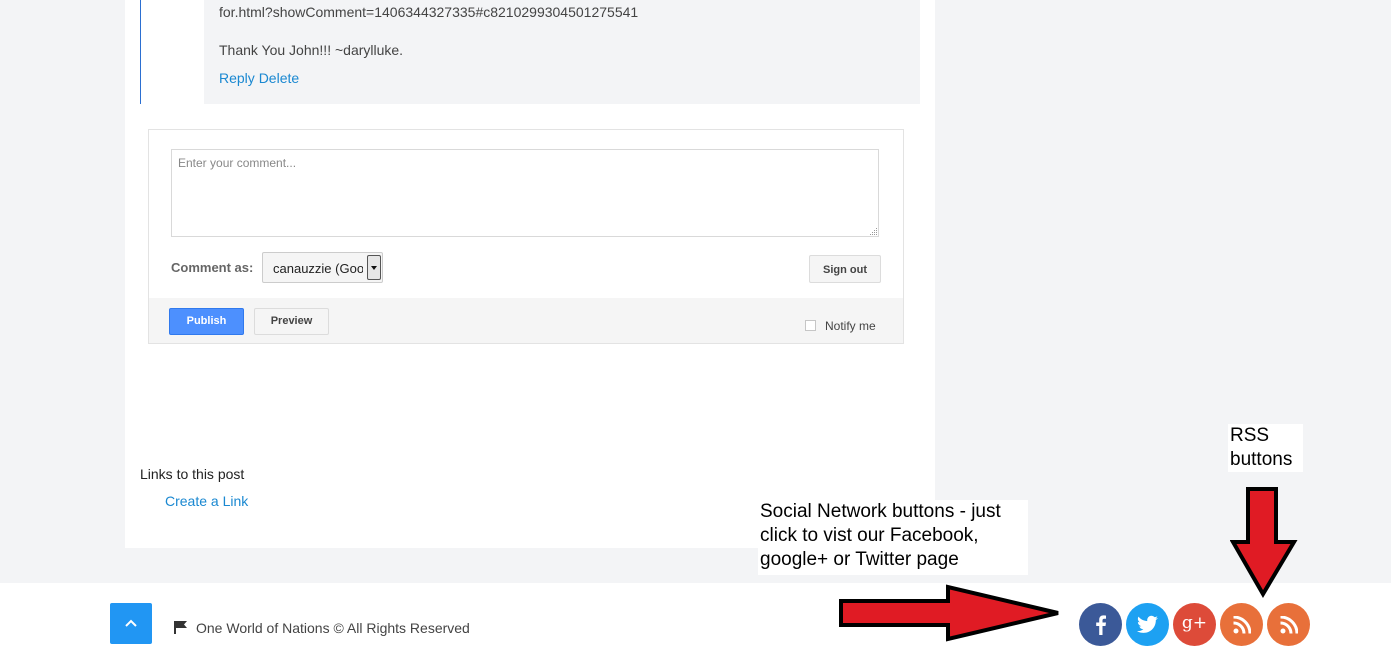 The image size is (1391, 661). What do you see at coordinates (1250, 435) in the screenshot?
I see `annotation-line: RSS` at bounding box center [1250, 435].